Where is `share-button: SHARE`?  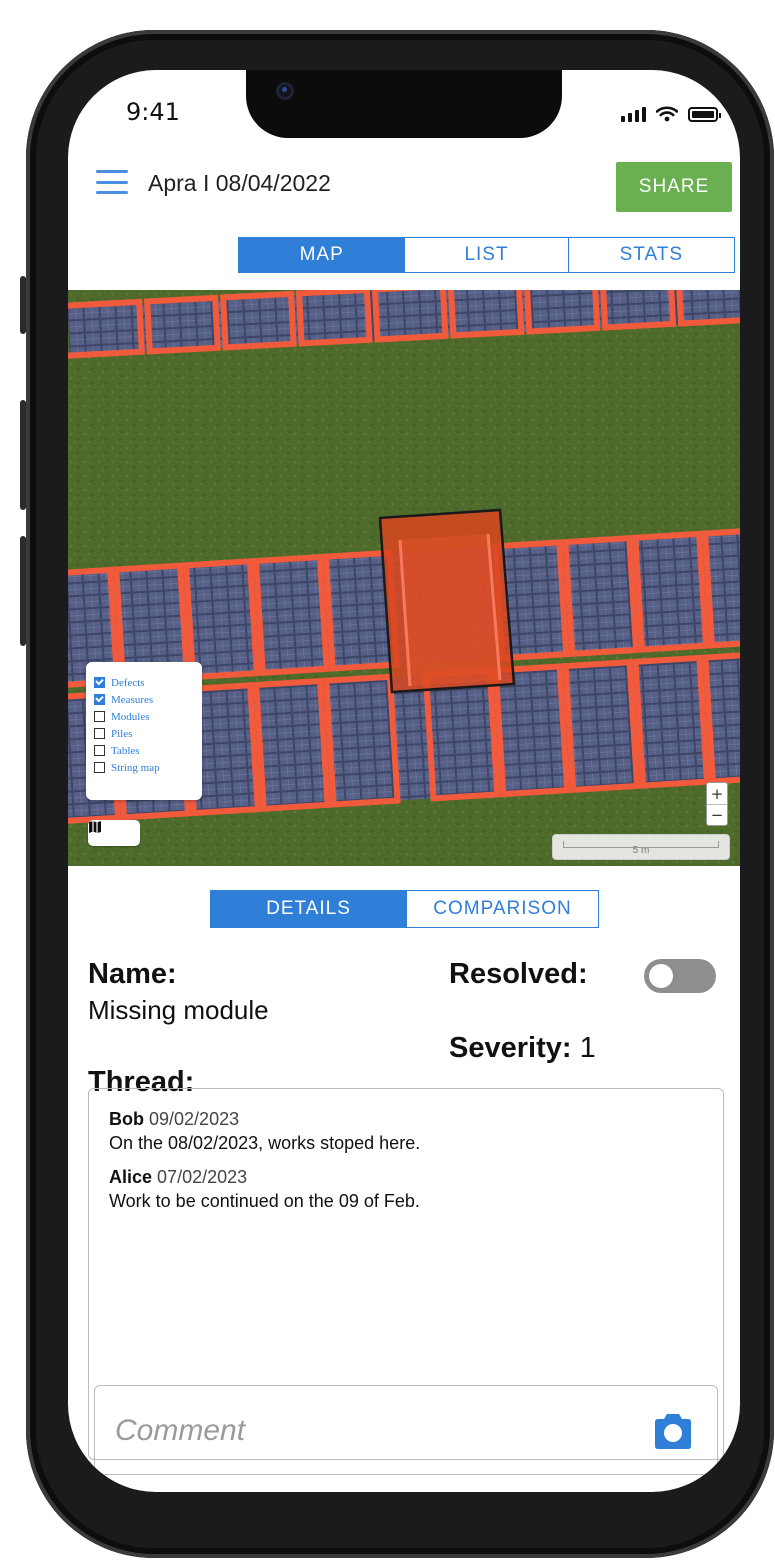
share-button: SHARE is located at coordinates (674, 187).